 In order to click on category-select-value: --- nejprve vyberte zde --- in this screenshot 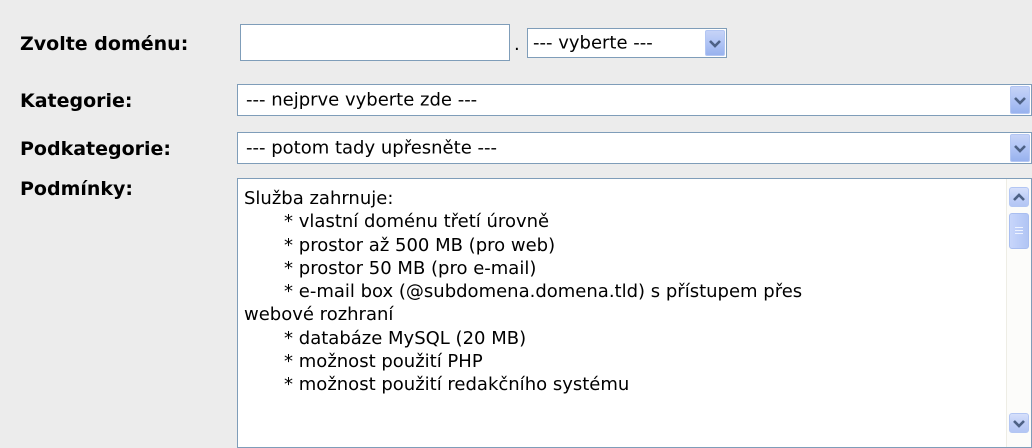, I will do `click(362, 100)`.